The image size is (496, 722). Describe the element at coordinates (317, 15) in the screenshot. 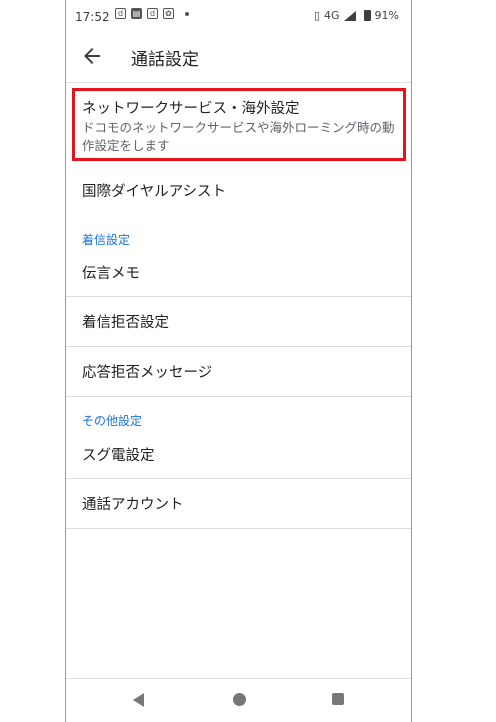

I see `vibrate-icon: ▯` at that location.